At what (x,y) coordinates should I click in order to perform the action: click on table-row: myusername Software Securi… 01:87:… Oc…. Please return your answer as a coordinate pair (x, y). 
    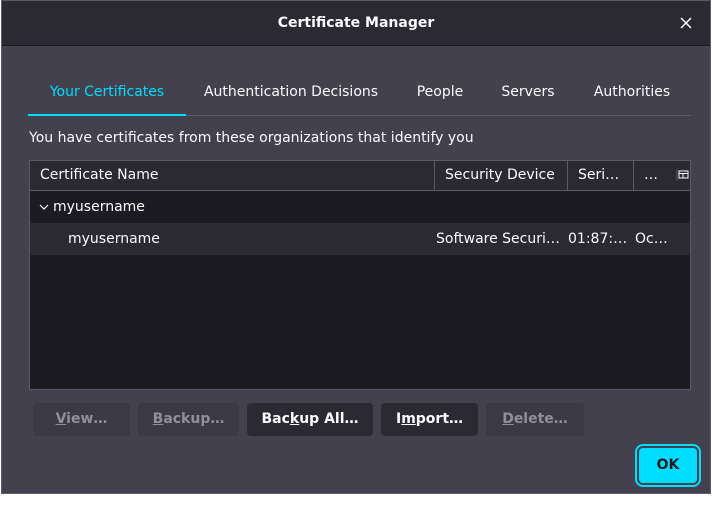
    Looking at the image, I should click on (360, 239).